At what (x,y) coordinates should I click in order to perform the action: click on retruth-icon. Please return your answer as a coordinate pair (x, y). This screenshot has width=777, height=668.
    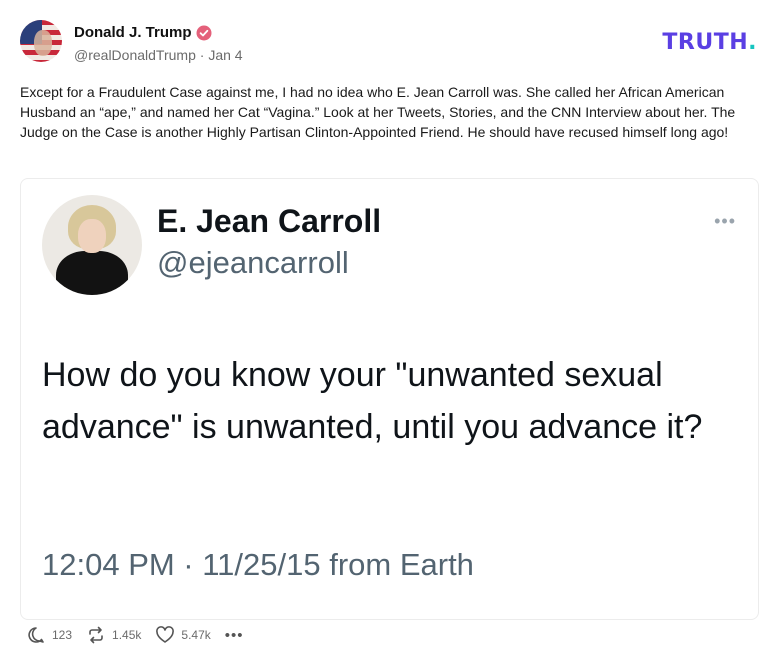
    Looking at the image, I should click on (96, 635).